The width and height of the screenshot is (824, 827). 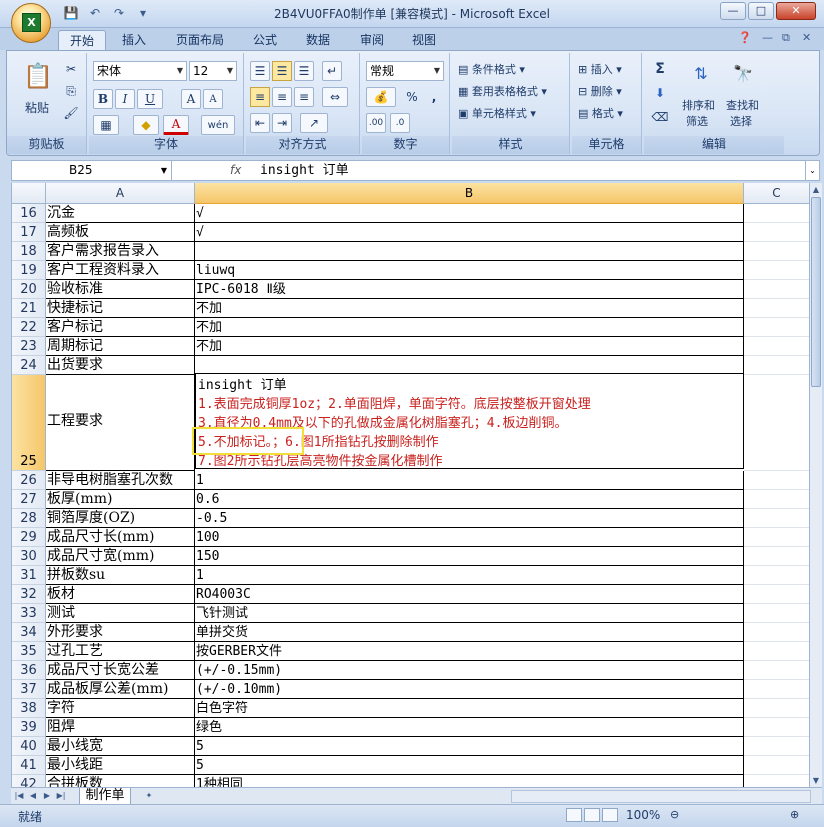 What do you see at coordinates (776, 193) in the screenshot?
I see `column-header-c: C` at bounding box center [776, 193].